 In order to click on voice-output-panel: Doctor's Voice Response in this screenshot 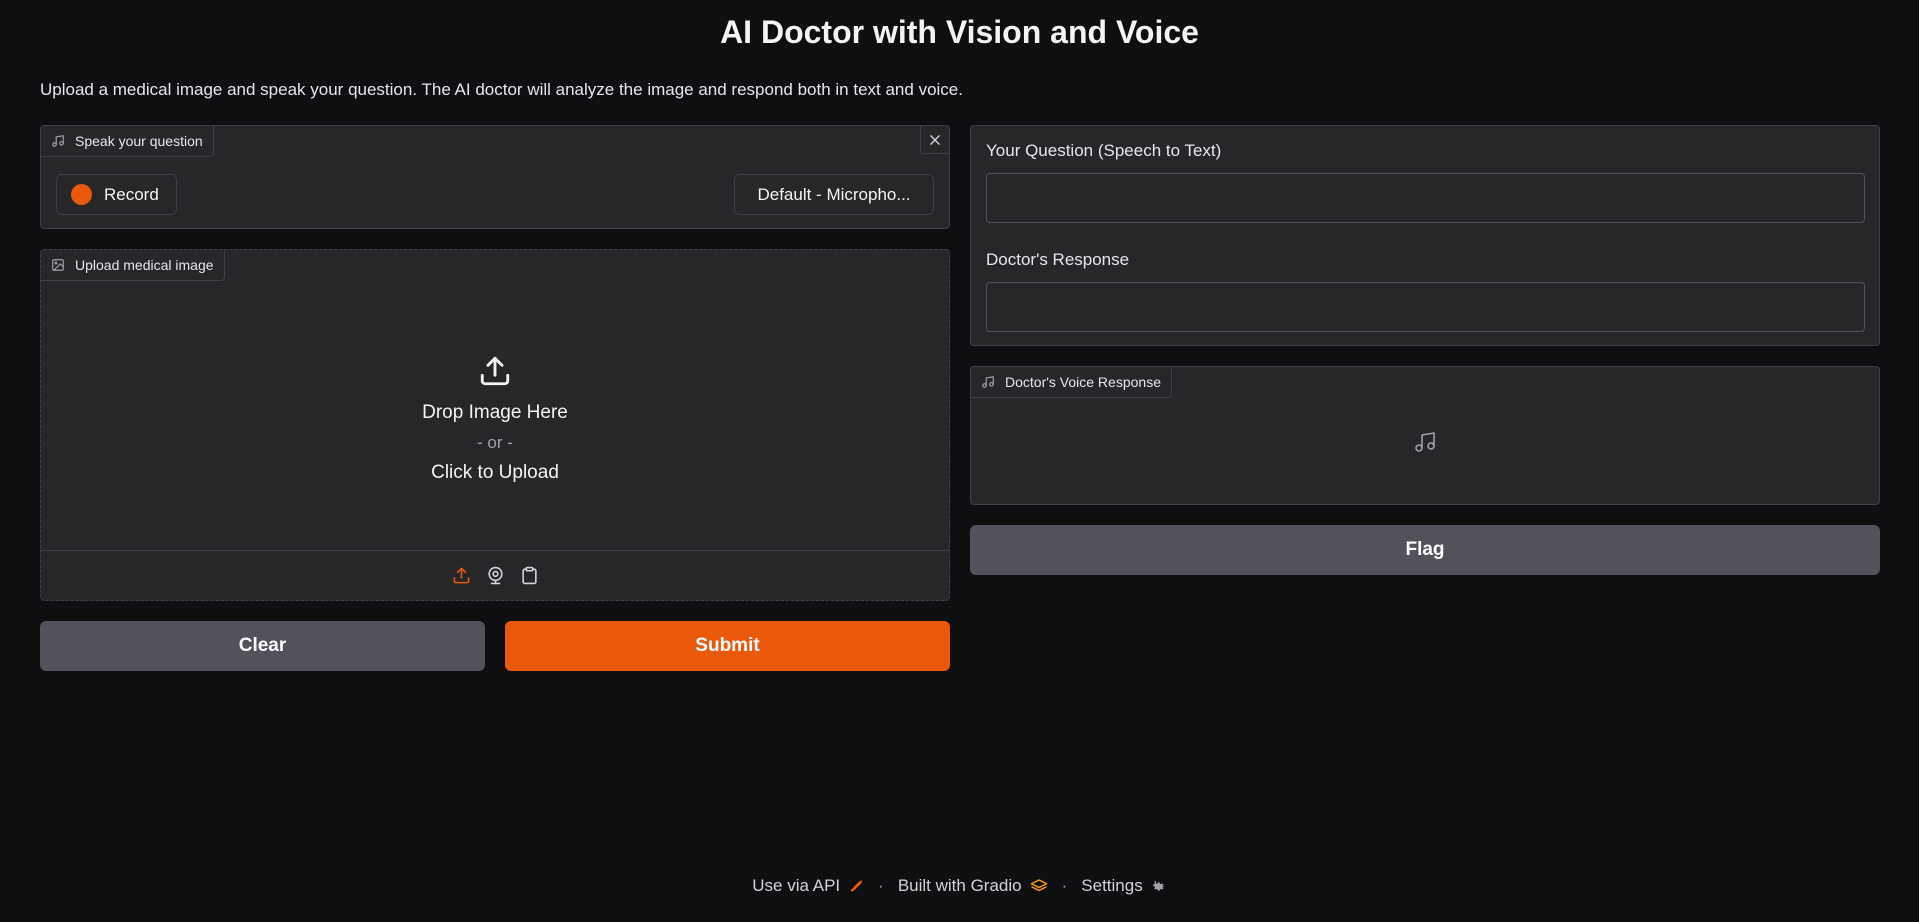, I will do `click(1425, 435)`.